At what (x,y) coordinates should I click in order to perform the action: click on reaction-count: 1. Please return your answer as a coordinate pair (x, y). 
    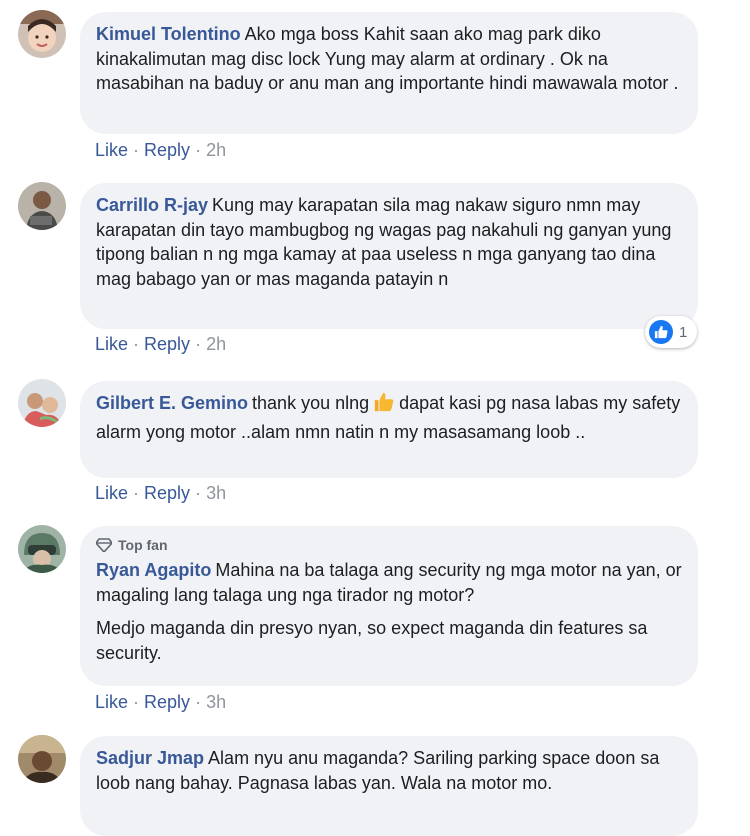
    Looking at the image, I should click on (683, 332).